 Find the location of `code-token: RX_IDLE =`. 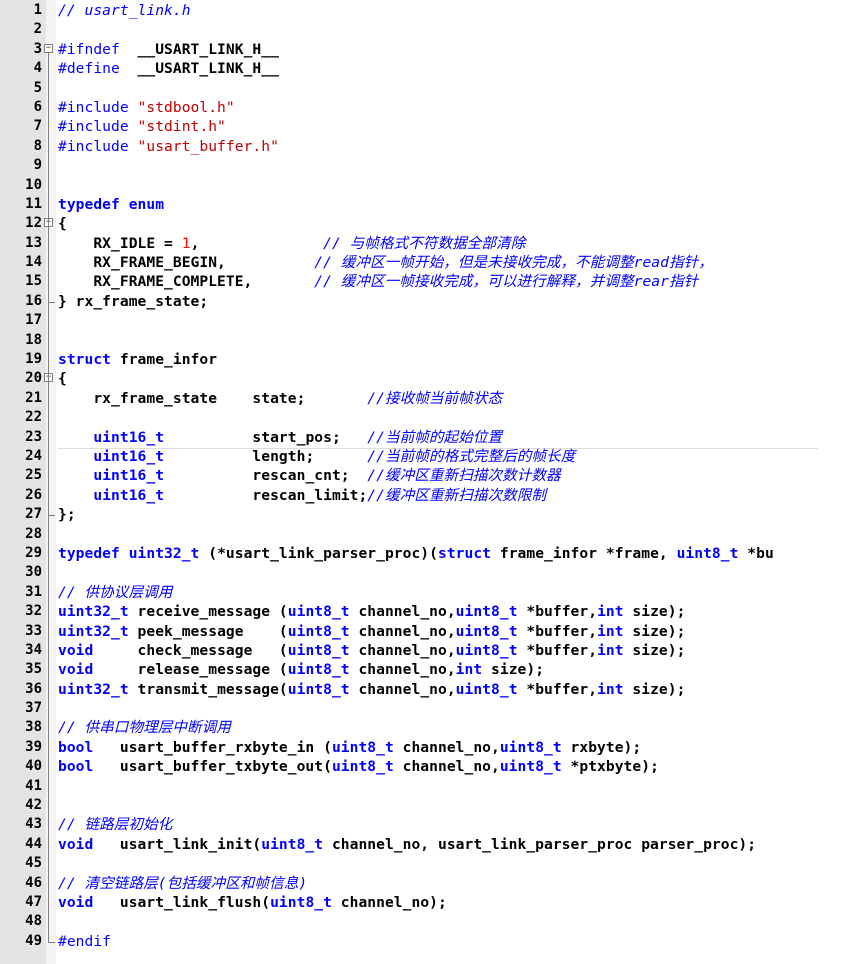

code-token: RX_IDLE = is located at coordinates (120, 243).